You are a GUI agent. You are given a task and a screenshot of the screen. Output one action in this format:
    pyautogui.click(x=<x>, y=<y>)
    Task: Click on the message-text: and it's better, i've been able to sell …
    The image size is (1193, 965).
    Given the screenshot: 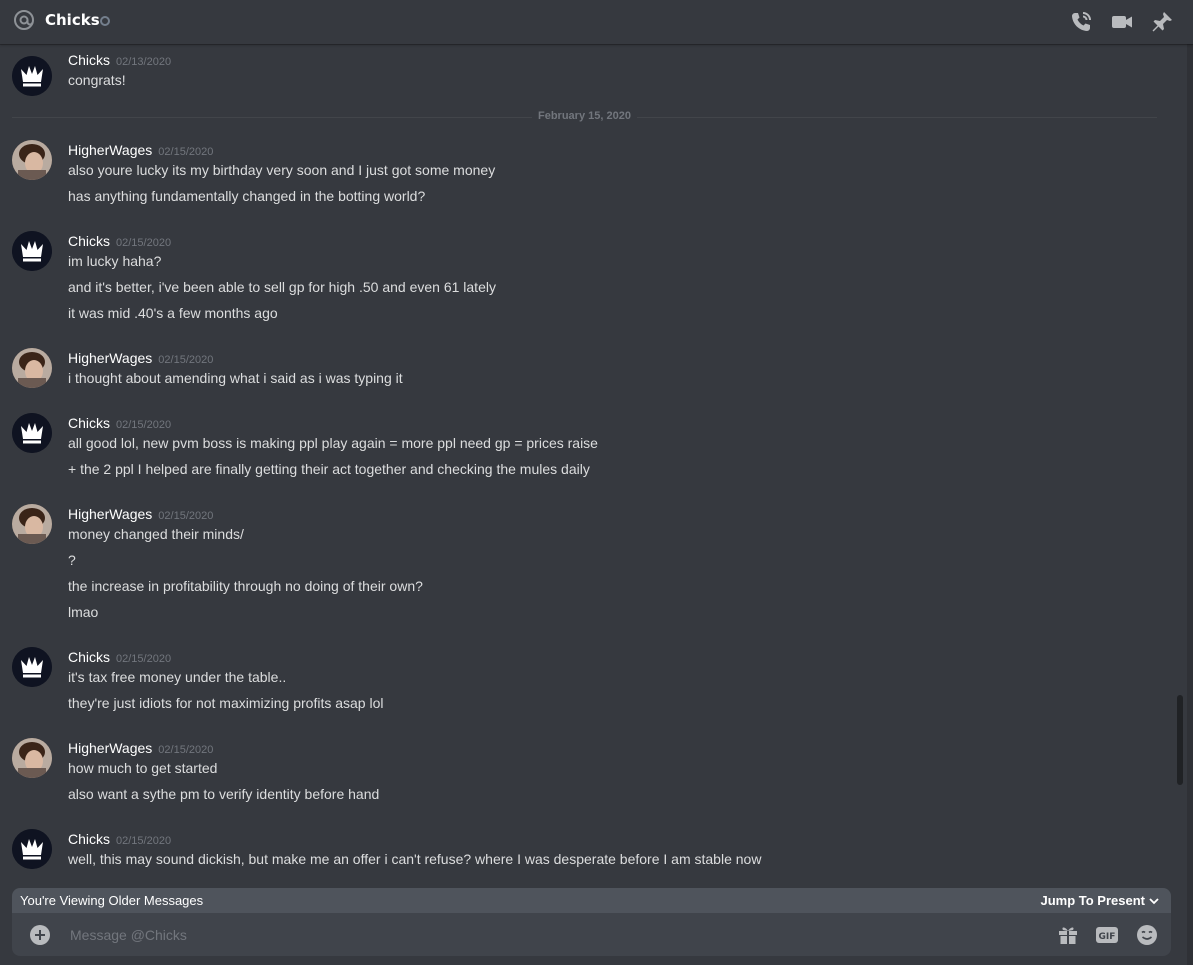 What is the action you would take?
    pyautogui.click(x=282, y=287)
    